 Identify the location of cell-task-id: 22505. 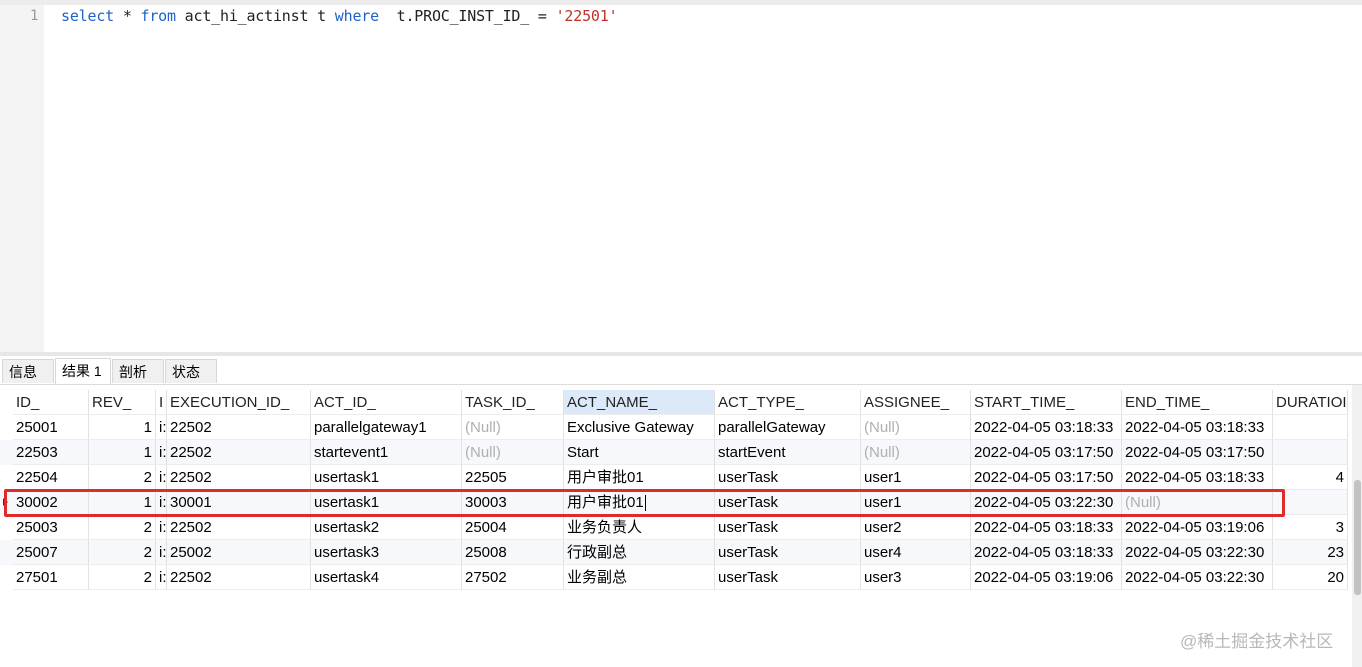
(513, 477).